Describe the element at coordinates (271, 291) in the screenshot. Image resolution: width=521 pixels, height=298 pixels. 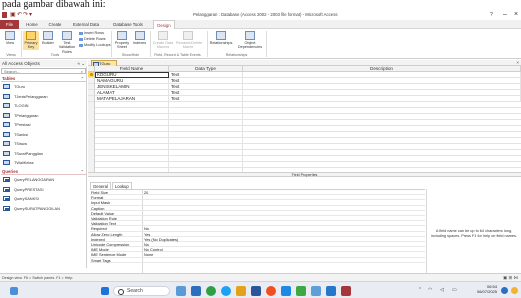
I see `chrome-icon` at that location.